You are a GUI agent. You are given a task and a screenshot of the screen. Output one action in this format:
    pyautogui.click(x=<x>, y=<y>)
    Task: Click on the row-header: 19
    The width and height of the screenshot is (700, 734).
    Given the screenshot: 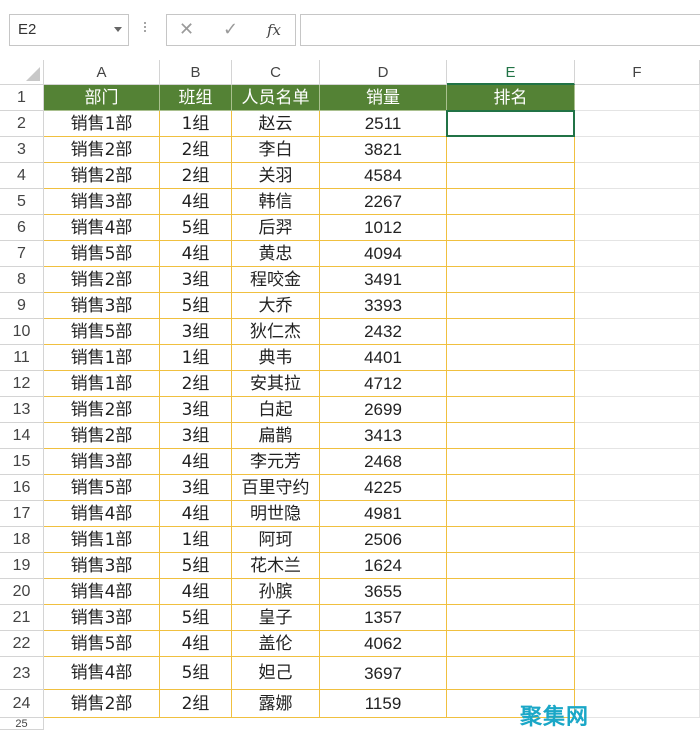 What is the action you would take?
    pyautogui.click(x=22, y=566)
    